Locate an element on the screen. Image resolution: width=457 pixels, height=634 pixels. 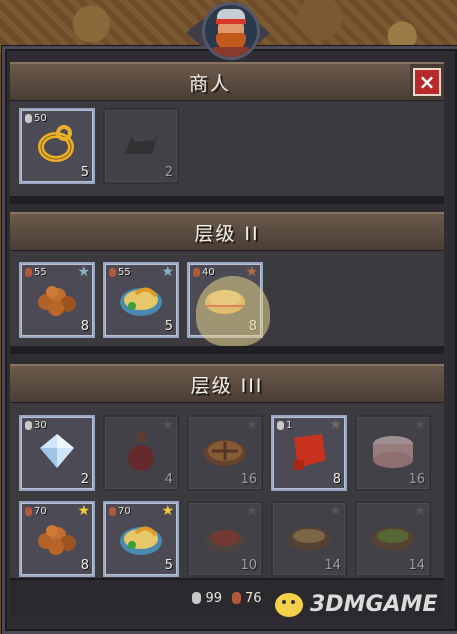
silver-count: 99 is located at coordinates (213, 598).